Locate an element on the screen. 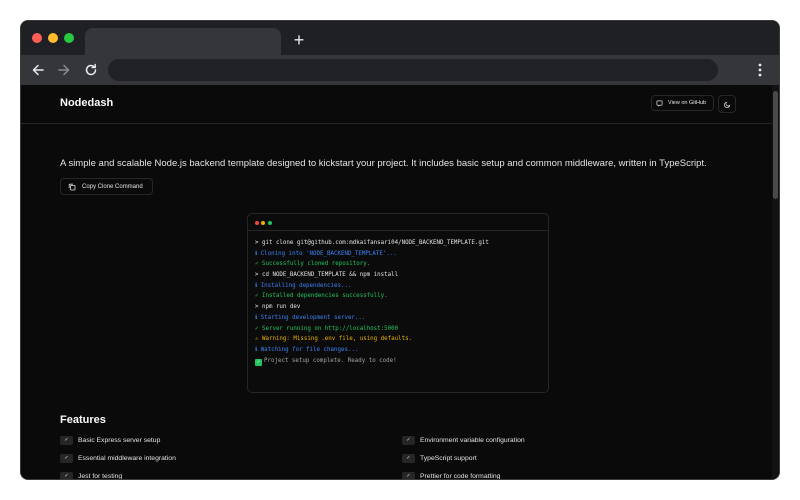 This screenshot has width=800, height=500. feature-item: ✓ Jest for testing is located at coordinates (91, 475).